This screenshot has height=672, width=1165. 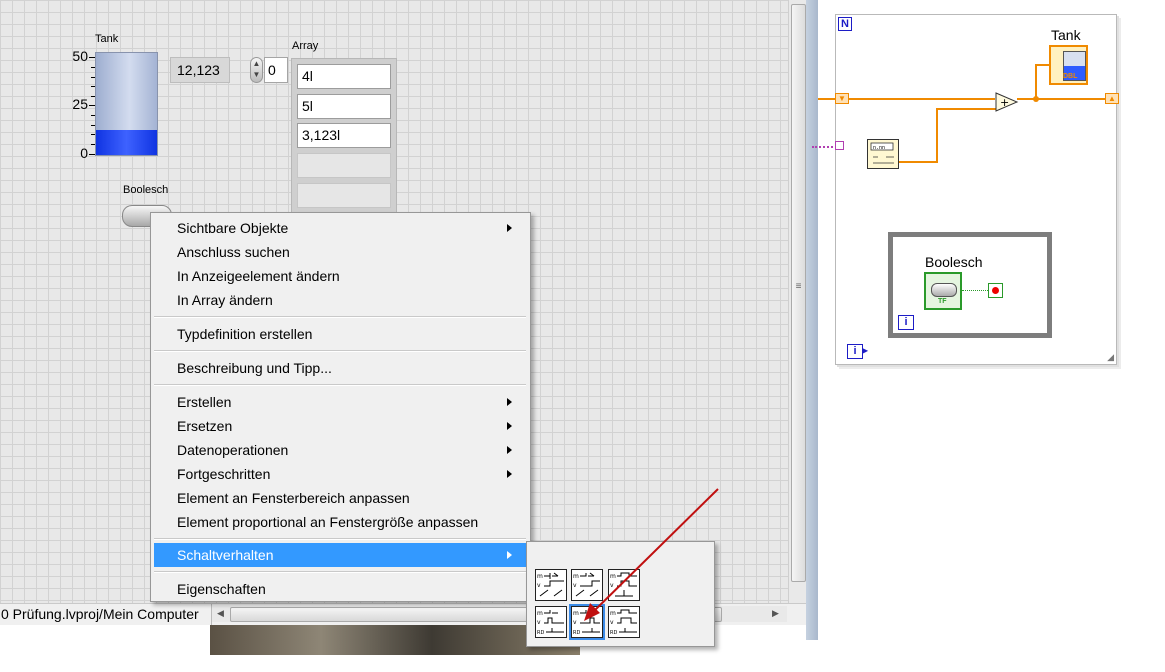 What do you see at coordinates (146, 190) in the screenshot?
I see `boolean-label: Boolesch` at bounding box center [146, 190].